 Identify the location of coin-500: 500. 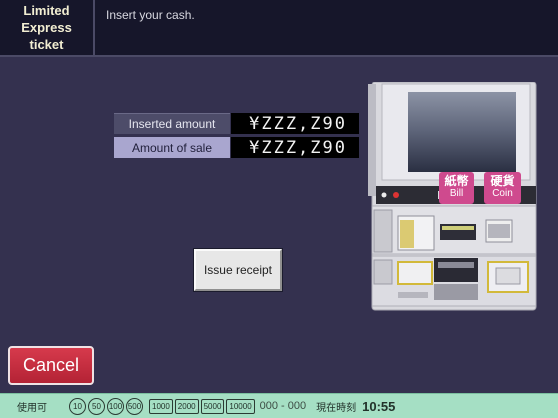
(134, 406).